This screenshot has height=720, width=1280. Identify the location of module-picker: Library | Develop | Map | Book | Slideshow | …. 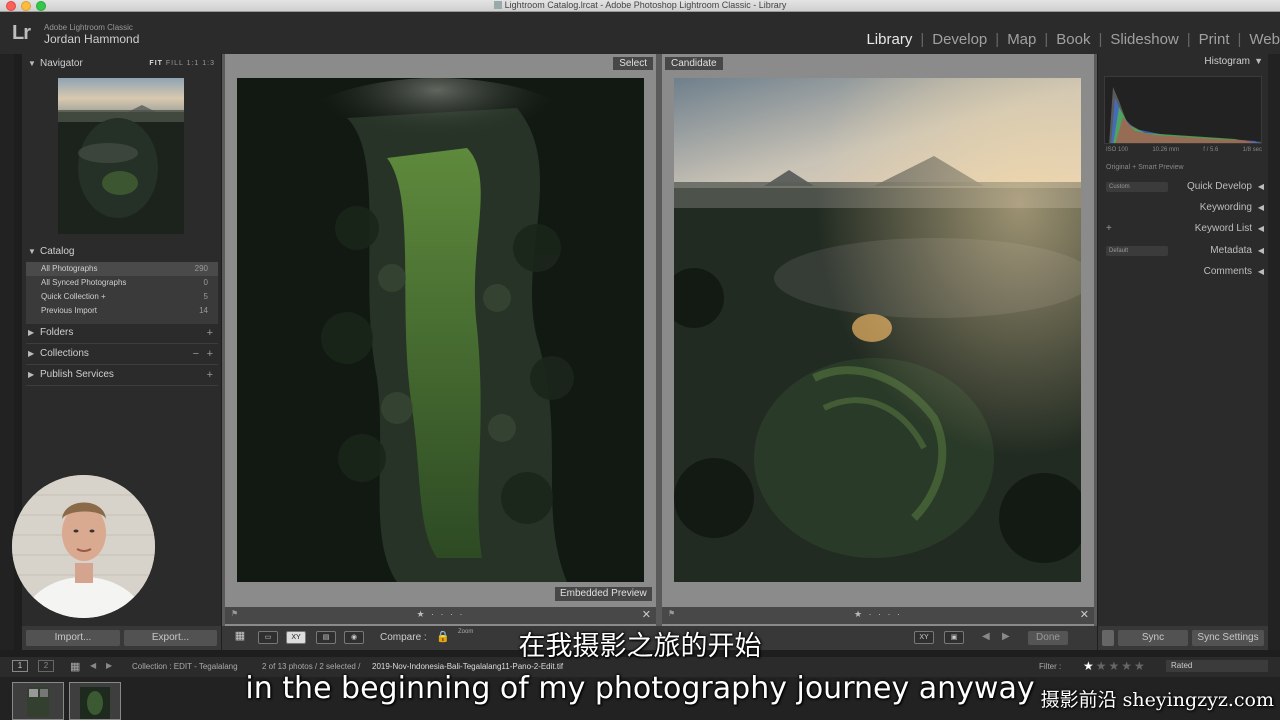
(1069, 39).